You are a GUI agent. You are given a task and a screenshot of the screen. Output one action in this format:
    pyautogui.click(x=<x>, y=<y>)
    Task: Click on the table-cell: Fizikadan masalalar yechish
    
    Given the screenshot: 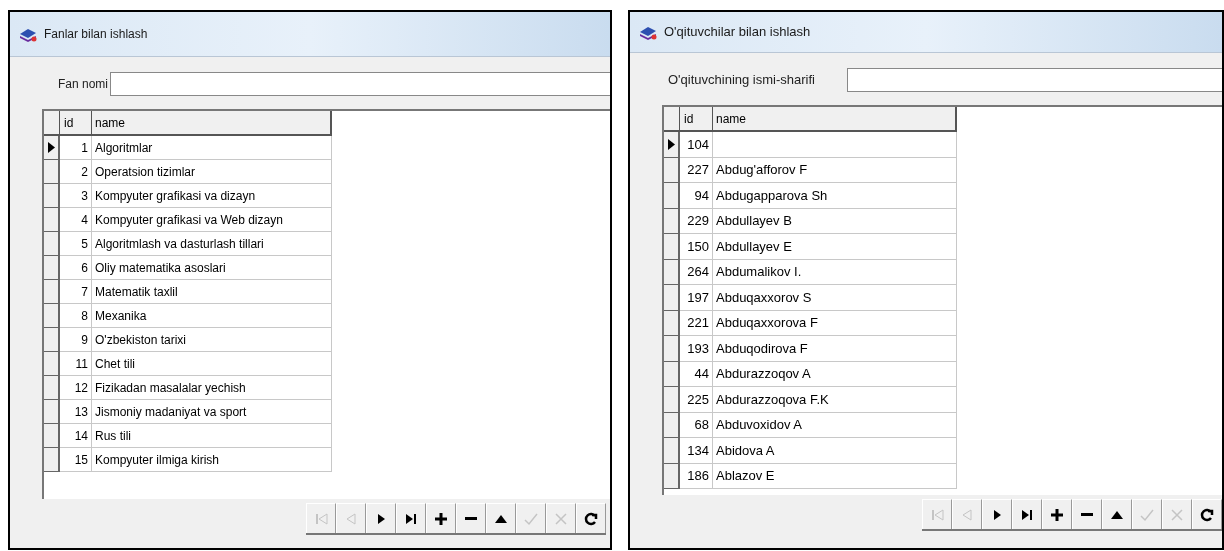 What is the action you would take?
    pyautogui.click(x=212, y=388)
    